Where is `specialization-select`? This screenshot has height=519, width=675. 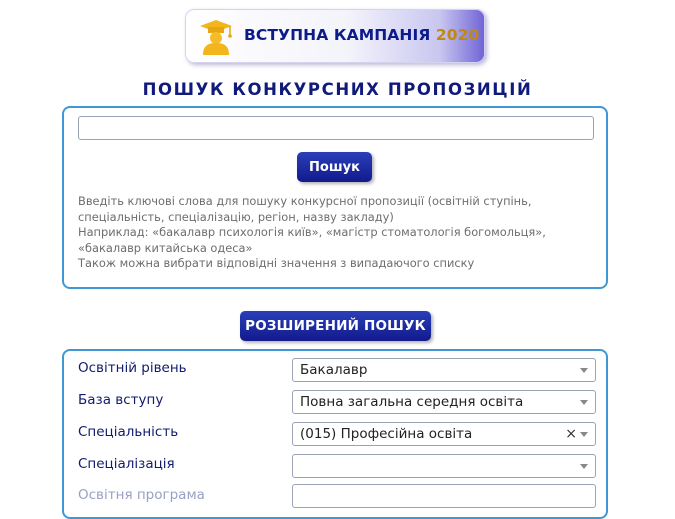
specialization-select is located at coordinates (444, 466).